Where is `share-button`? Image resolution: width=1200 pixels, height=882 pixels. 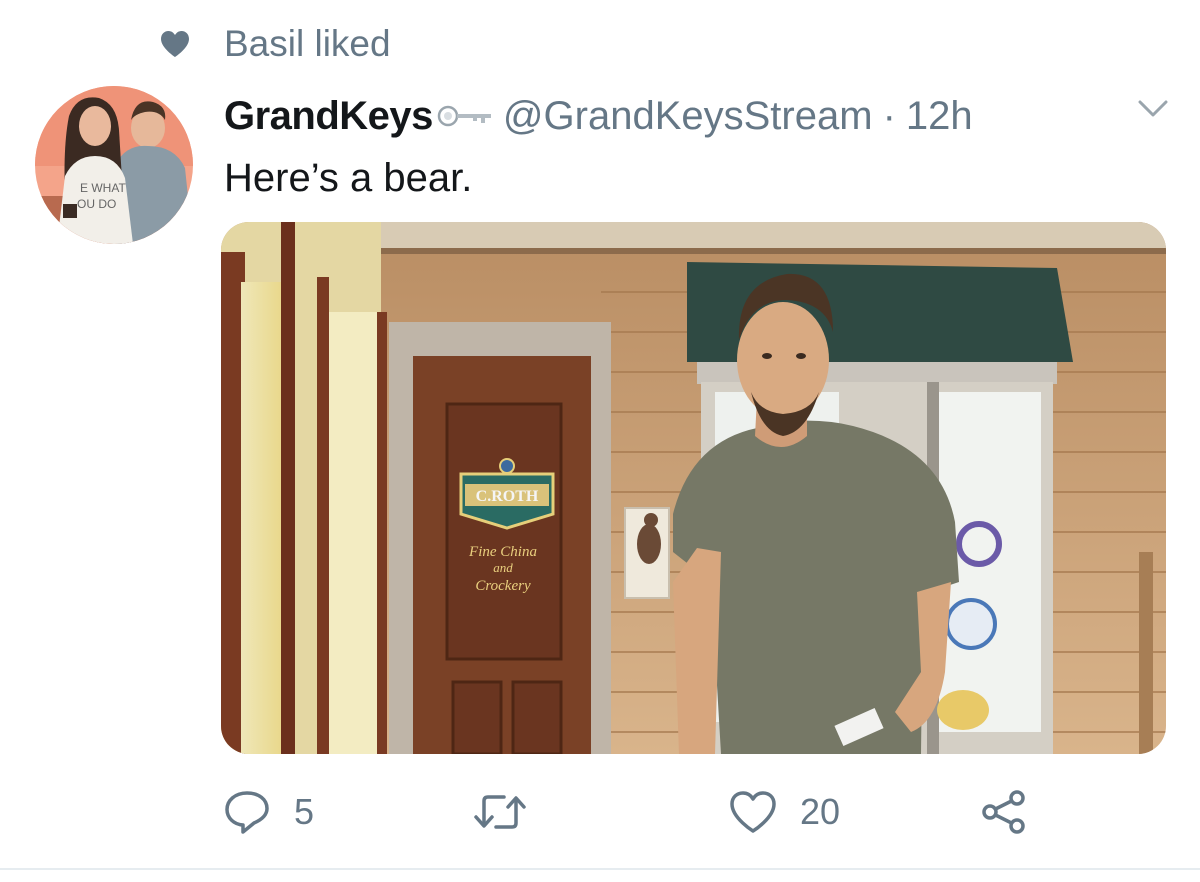
share-button is located at coordinates (1004, 812).